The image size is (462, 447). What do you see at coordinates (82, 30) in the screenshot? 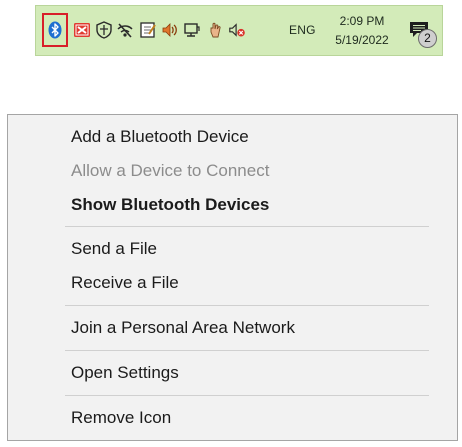
I see `red-app-icon` at bounding box center [82, 30].